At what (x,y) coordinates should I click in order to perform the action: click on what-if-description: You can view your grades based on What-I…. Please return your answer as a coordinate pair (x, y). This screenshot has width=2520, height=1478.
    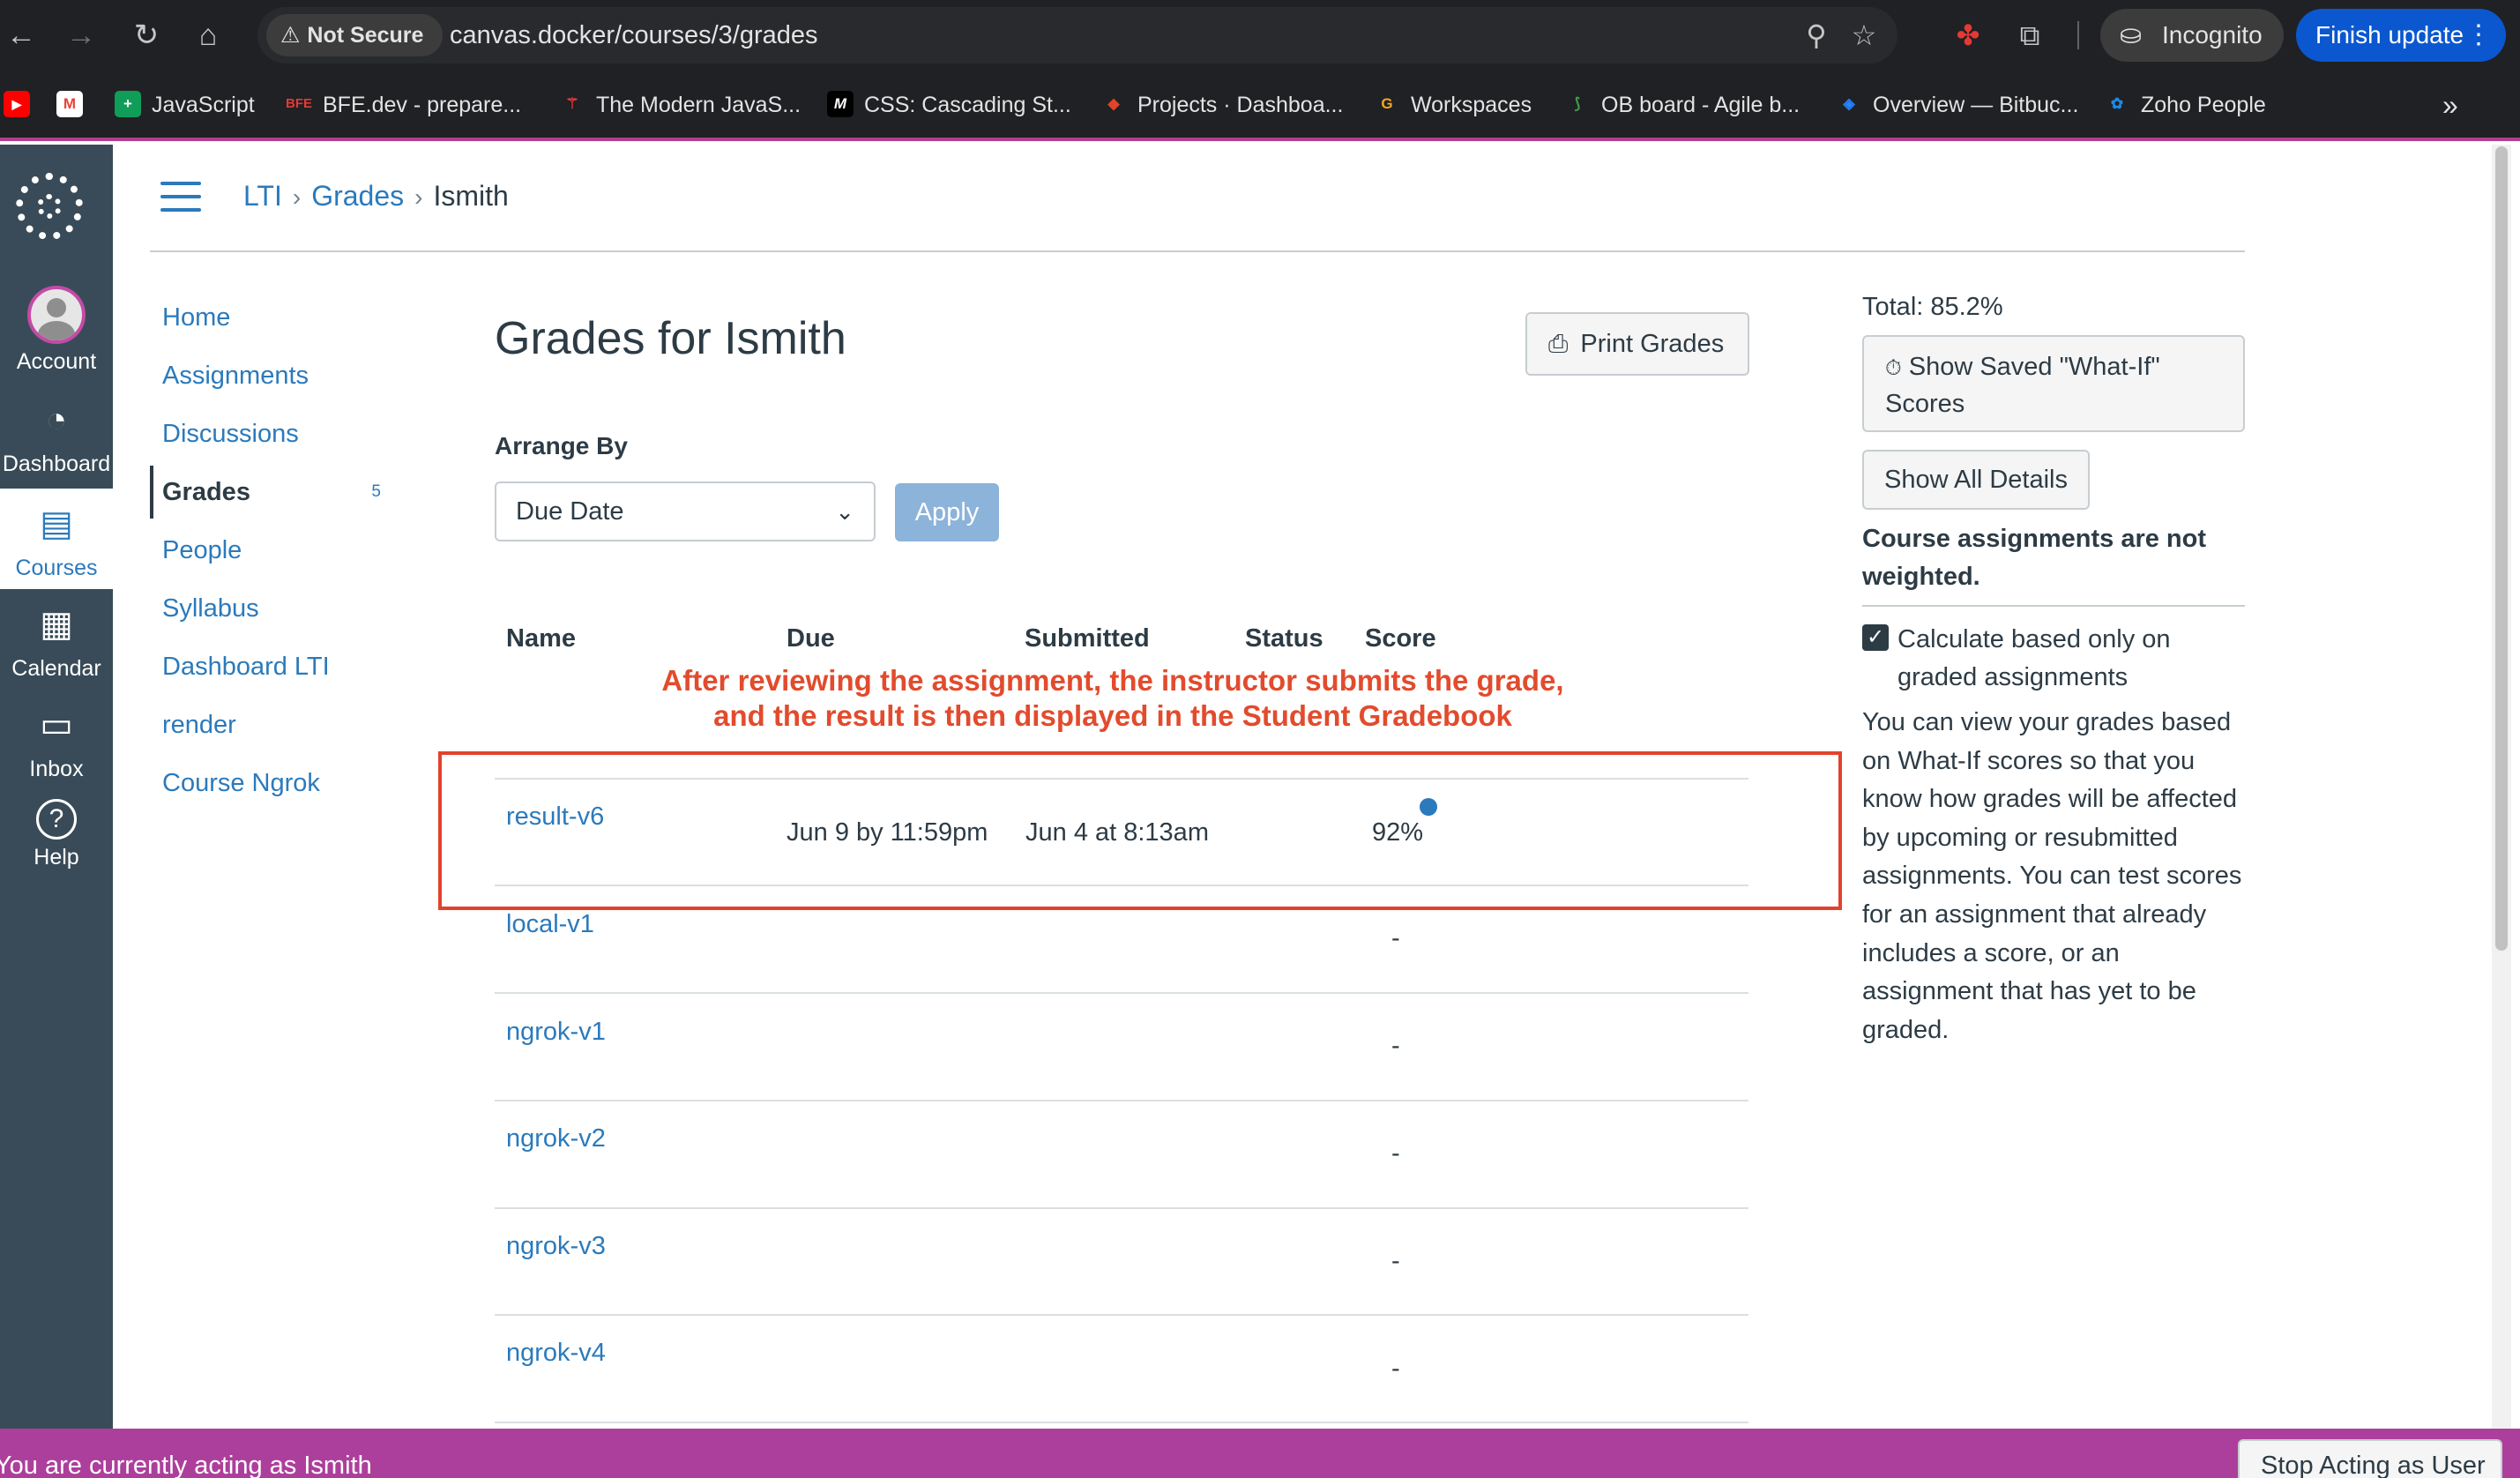
    Looking at the image, I should click on (2052, 876).